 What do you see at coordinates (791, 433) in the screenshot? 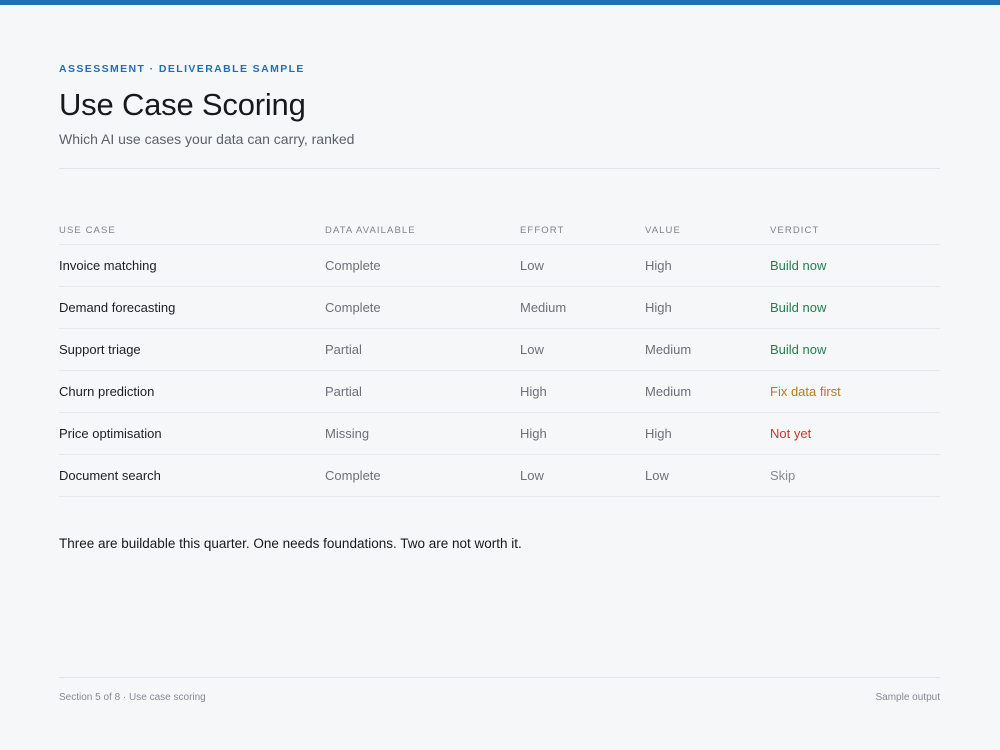
I see `verdict-cell: Not yet` at bounding box center [791, 433].